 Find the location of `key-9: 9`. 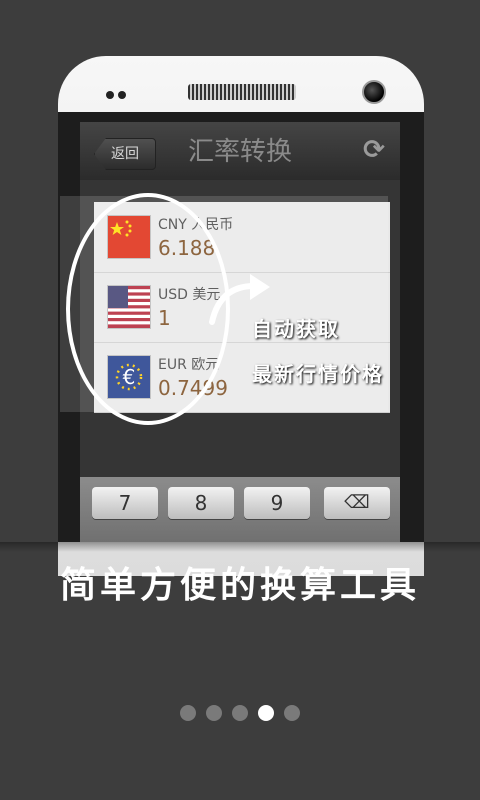

key-9: 9 is located at coordinates (277, 503).